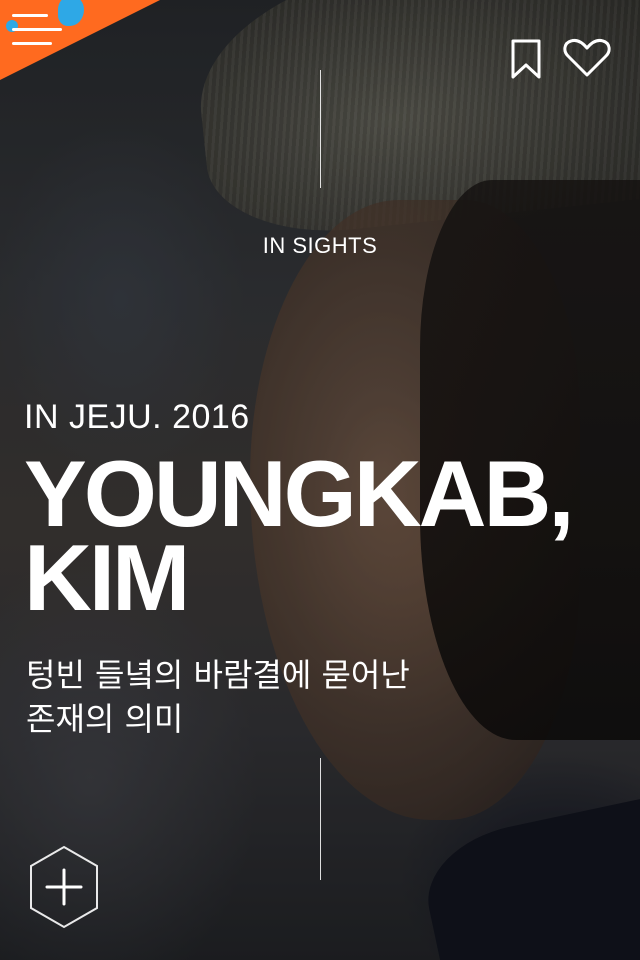 This screenshot has width=640, height=960. Describe the element at coordinates (218, 697) in the screenshot. I see `article-tagline: 텅빈 들녘의 바람결에 묻어난 존재의 의미` at that location.